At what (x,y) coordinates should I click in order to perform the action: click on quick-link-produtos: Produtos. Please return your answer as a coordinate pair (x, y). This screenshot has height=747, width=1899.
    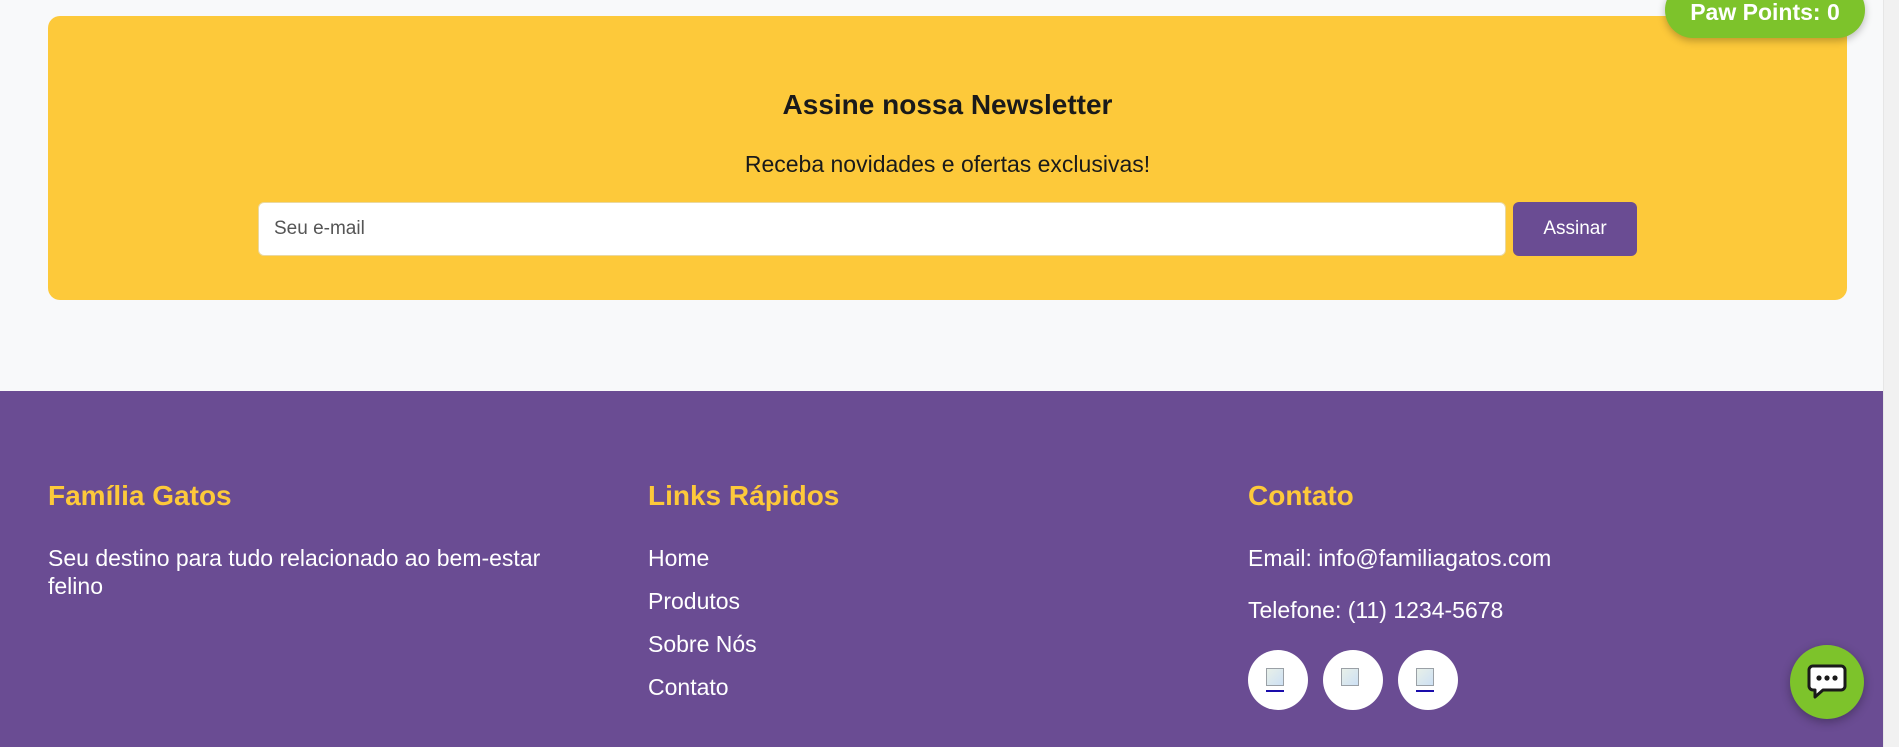
    Looking at the image, I should click on (928, 601).